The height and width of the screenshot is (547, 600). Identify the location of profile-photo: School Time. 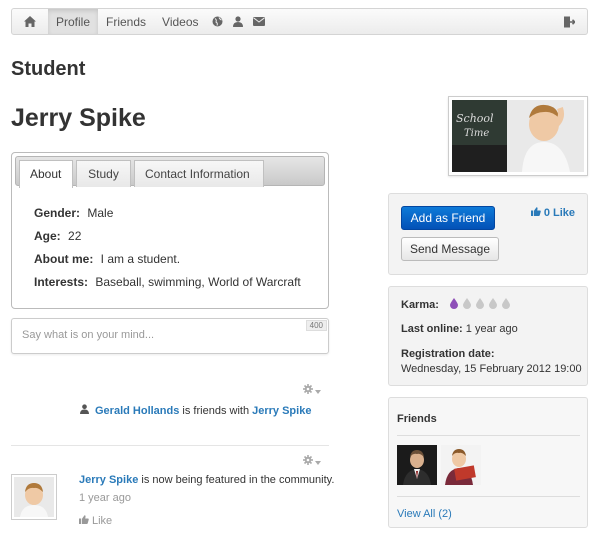
(518, 136).